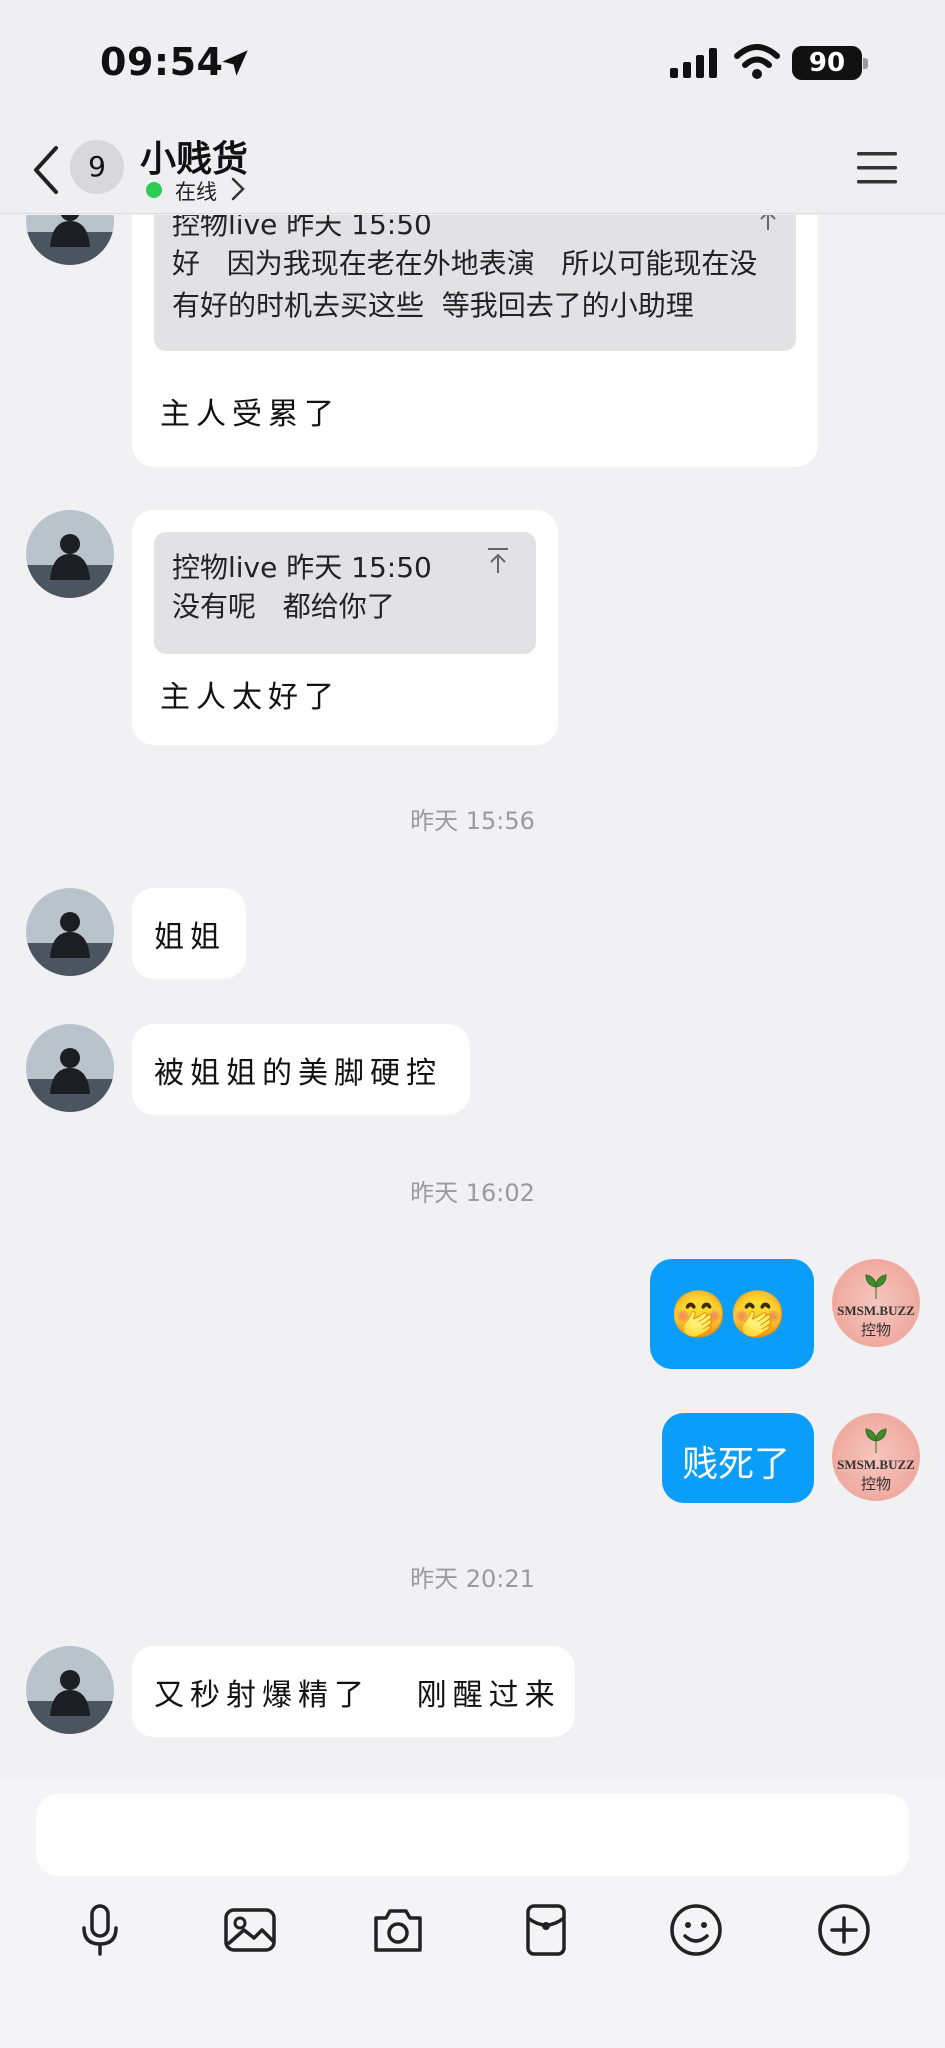 Image resolution: width=945 pixels, height=2048 pixels. What do you see at coordinates (250, 697) in the screenshot?
I see `message-text: 主人太好了` at bounding box center [250, 697].